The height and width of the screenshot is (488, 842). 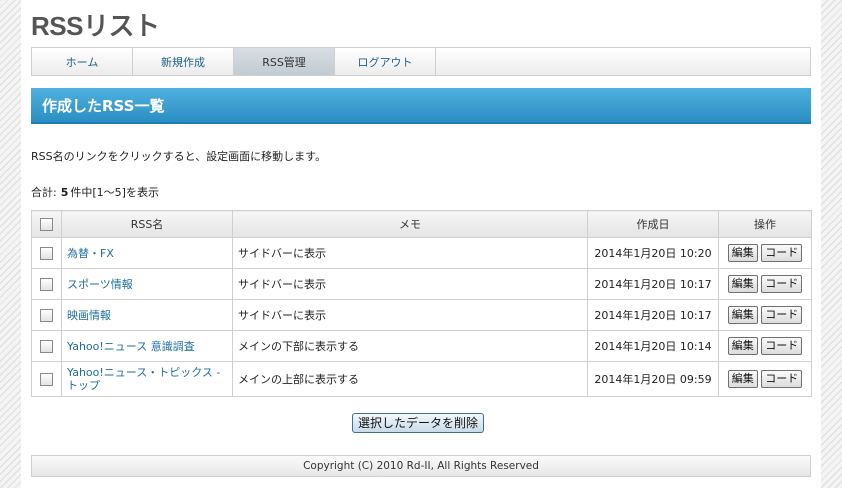 What do you see at coordinates (765, 224) in the screenshot?
I see `col-header-actions: 操作` at bounding box center [765, 224].